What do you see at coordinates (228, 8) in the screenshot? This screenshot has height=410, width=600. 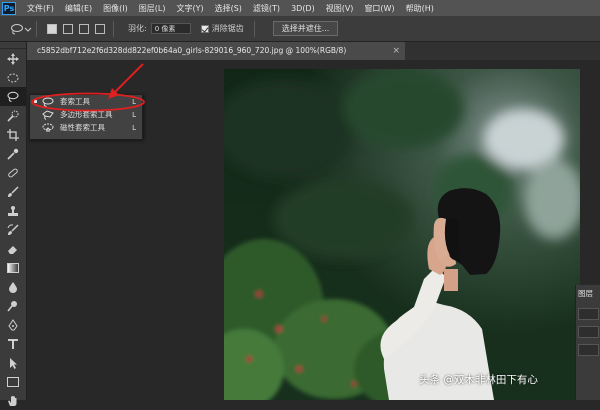 I see `menu-select: 选择(S)` at bounding box center [228, 8].